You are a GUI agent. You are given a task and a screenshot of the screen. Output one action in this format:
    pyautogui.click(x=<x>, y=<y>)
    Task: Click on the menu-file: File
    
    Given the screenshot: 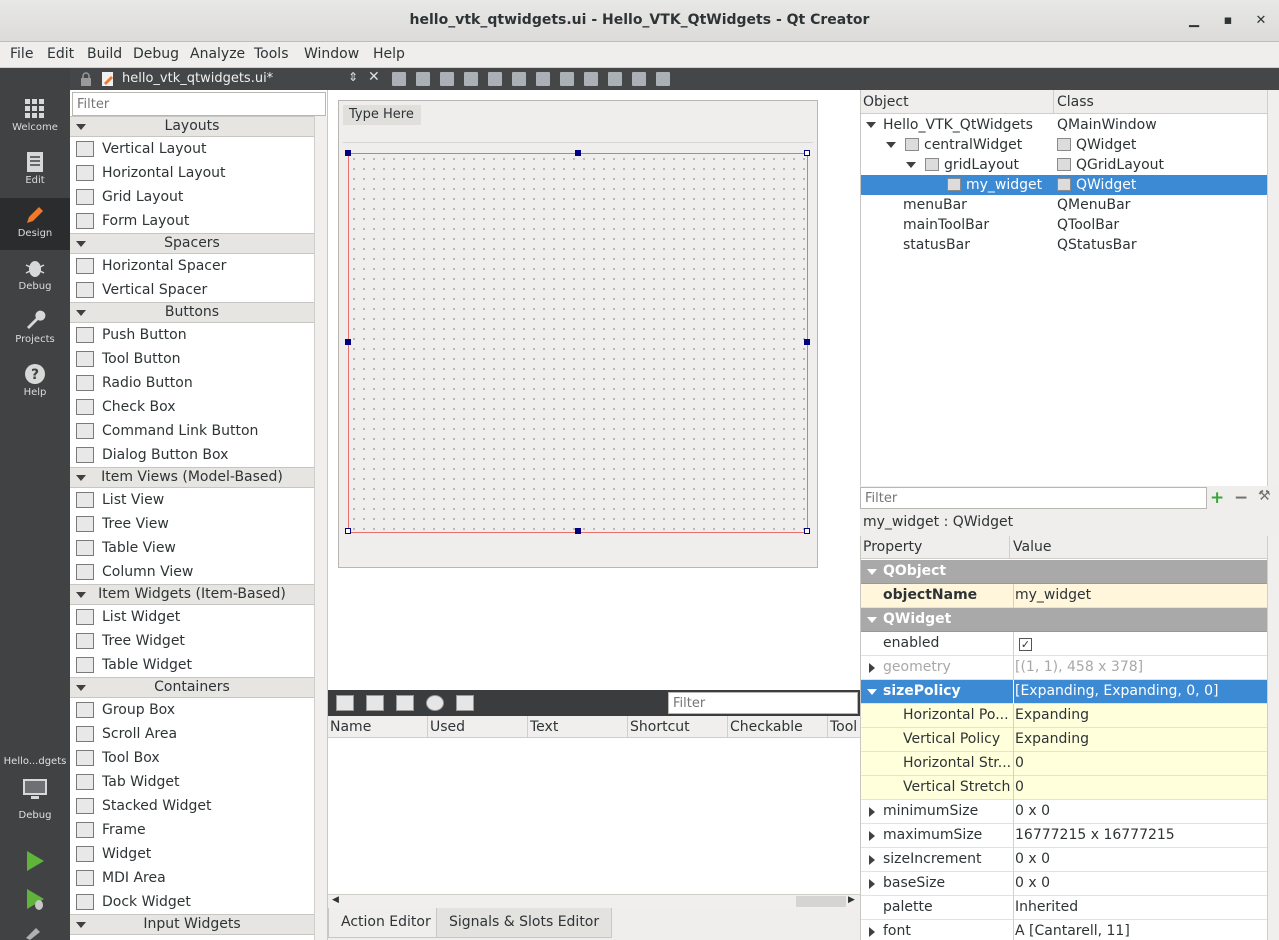 What is the action you would take?
    pyautogui.click(x=21, y=54)
    